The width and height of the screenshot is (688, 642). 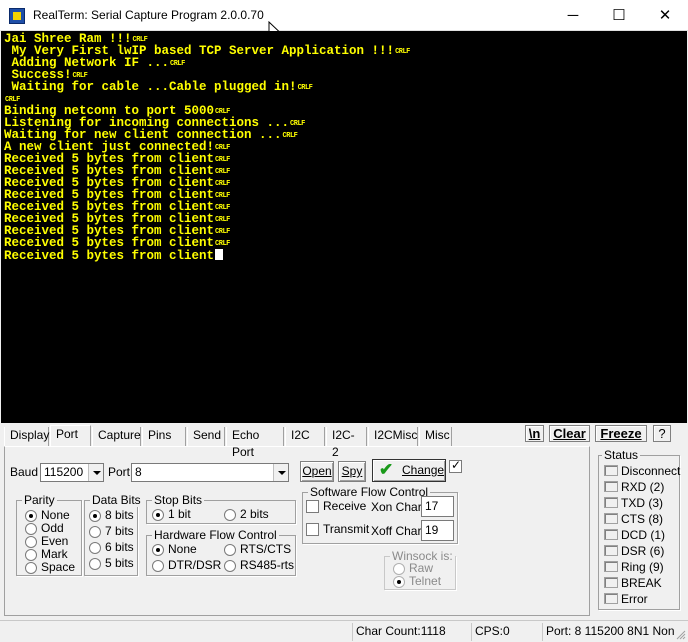 What do you see at coordinates (210, 472) in the screenshot?
I see `port-select: 8` at bounding box center [210, 472].